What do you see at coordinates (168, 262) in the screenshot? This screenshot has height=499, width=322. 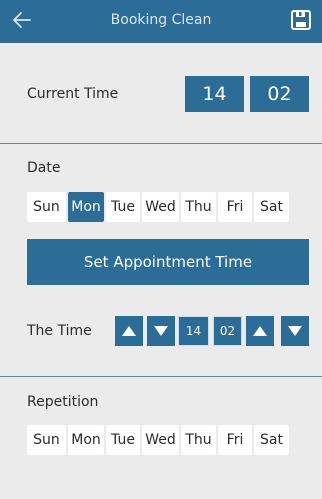 I see `set-appointment-time-button: Set Appointment Time` at bounding box center [168, 262].